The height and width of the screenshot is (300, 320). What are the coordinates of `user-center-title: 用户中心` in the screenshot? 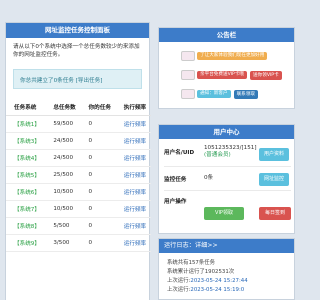 It's located at (226, 132).